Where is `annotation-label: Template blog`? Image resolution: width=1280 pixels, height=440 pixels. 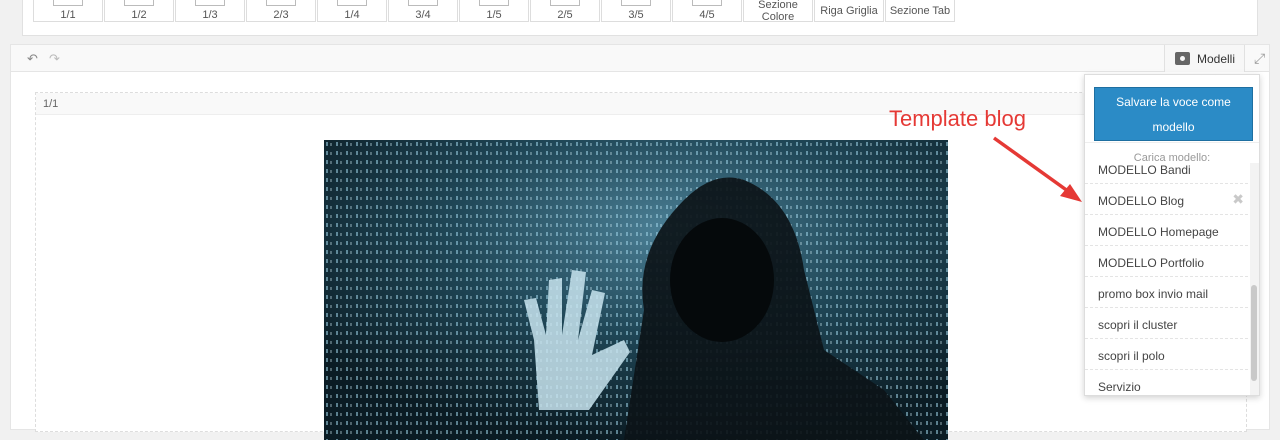
annotation-label: Template blog is located at coordinates (957, 118).